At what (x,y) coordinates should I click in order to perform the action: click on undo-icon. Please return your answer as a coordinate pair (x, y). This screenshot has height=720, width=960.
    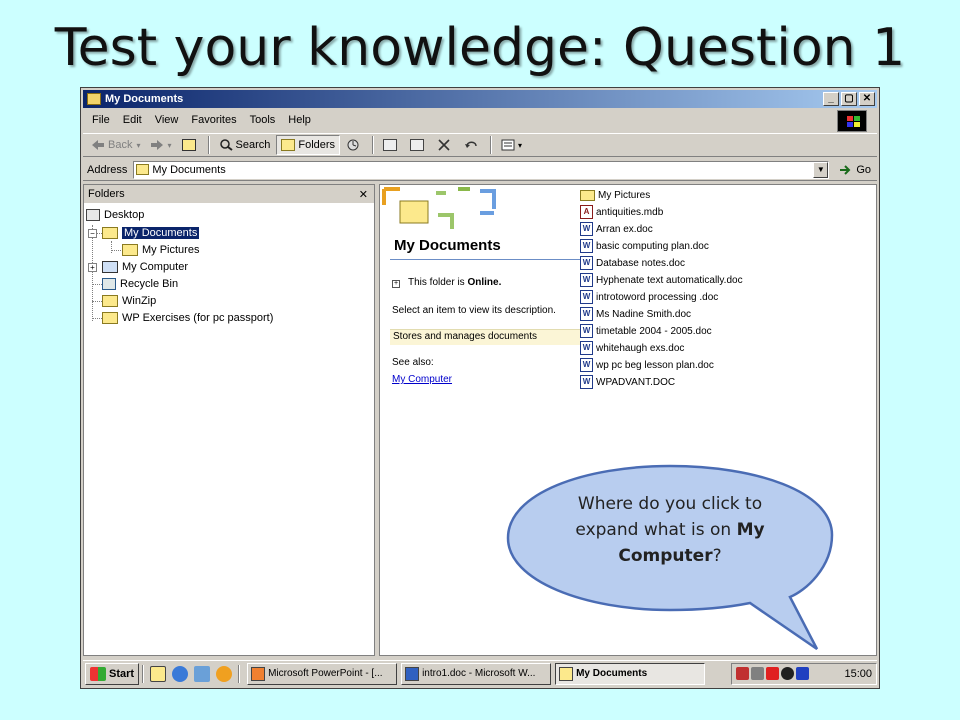
    Looking at the image, I should click on (471, 145).